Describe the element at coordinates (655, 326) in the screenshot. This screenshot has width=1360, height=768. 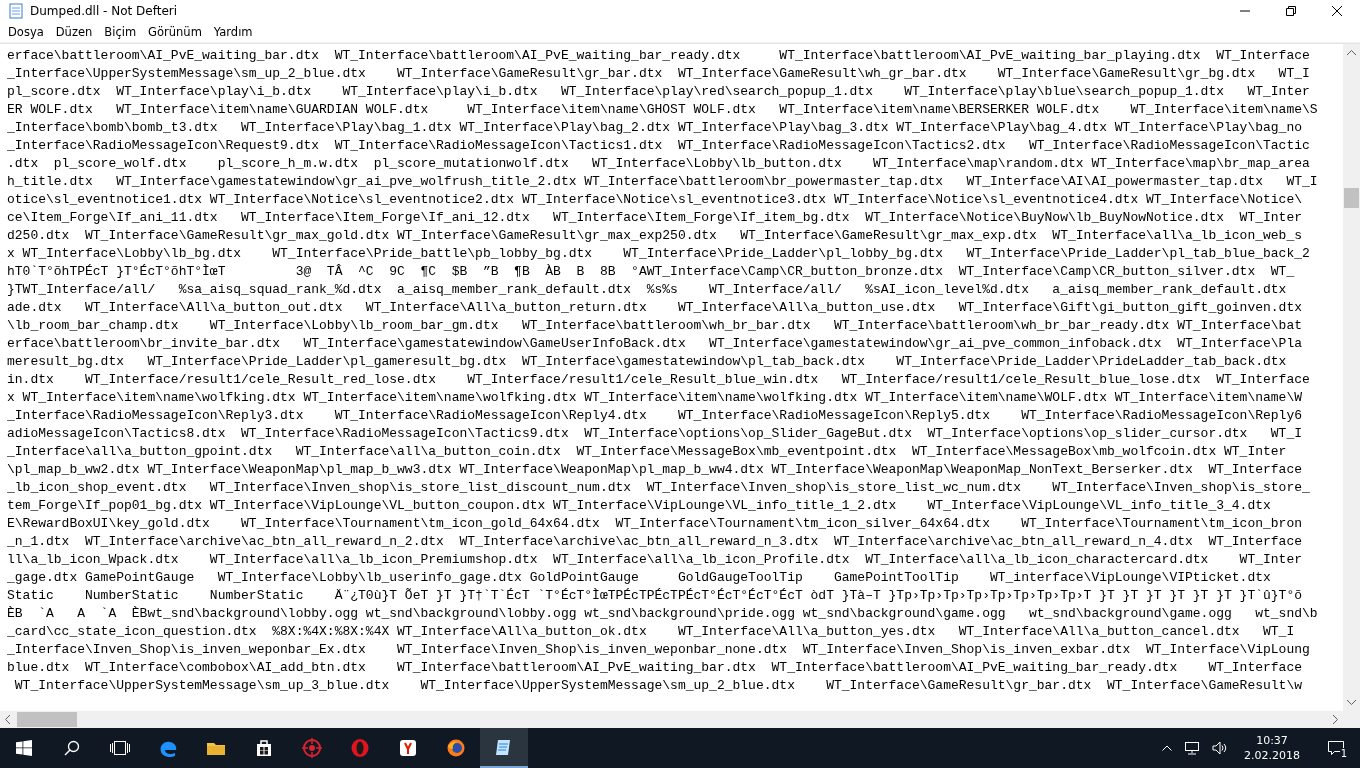
I see `text-line: \lb_room_bar_champ.dtx WT_Interface\Lobby\lb_room_bar_gm.dtx WT_Interface\battleroom\wh_br_bar.dtx WT_Interface\battleroom\wh_br_bar_ready.dtx WT_Interface\bat` at that location.